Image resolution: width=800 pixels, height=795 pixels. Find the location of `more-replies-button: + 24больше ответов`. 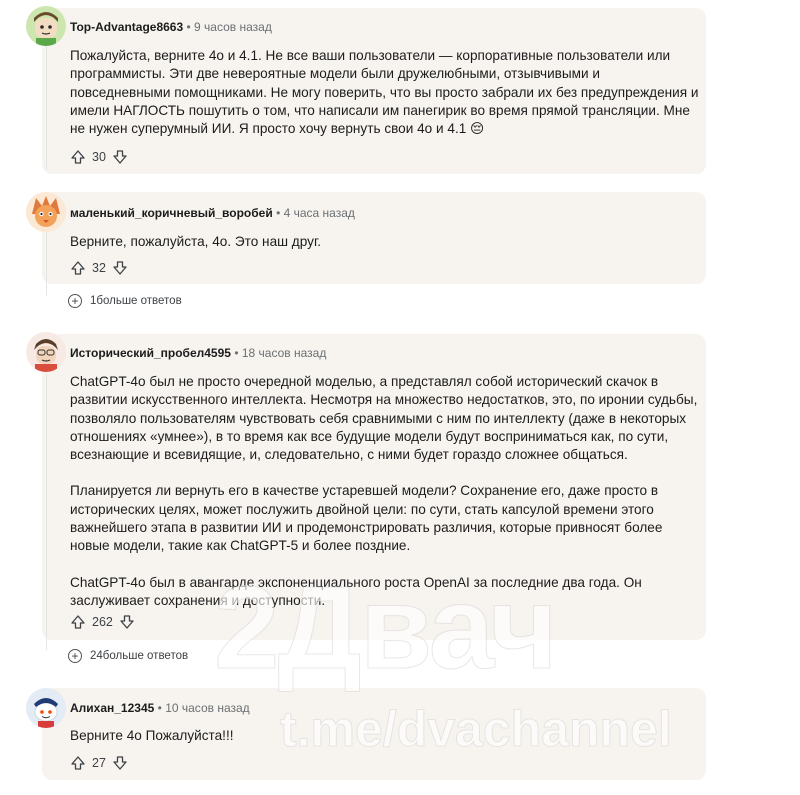

more-replies-button: + 24больше ответов is located at coordinates (128, 656).